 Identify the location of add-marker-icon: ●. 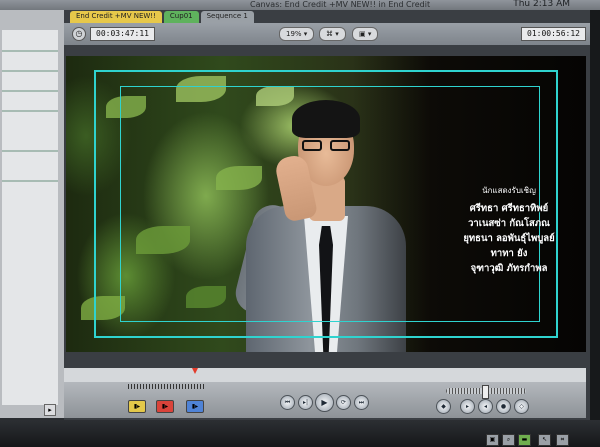
(503, 406).